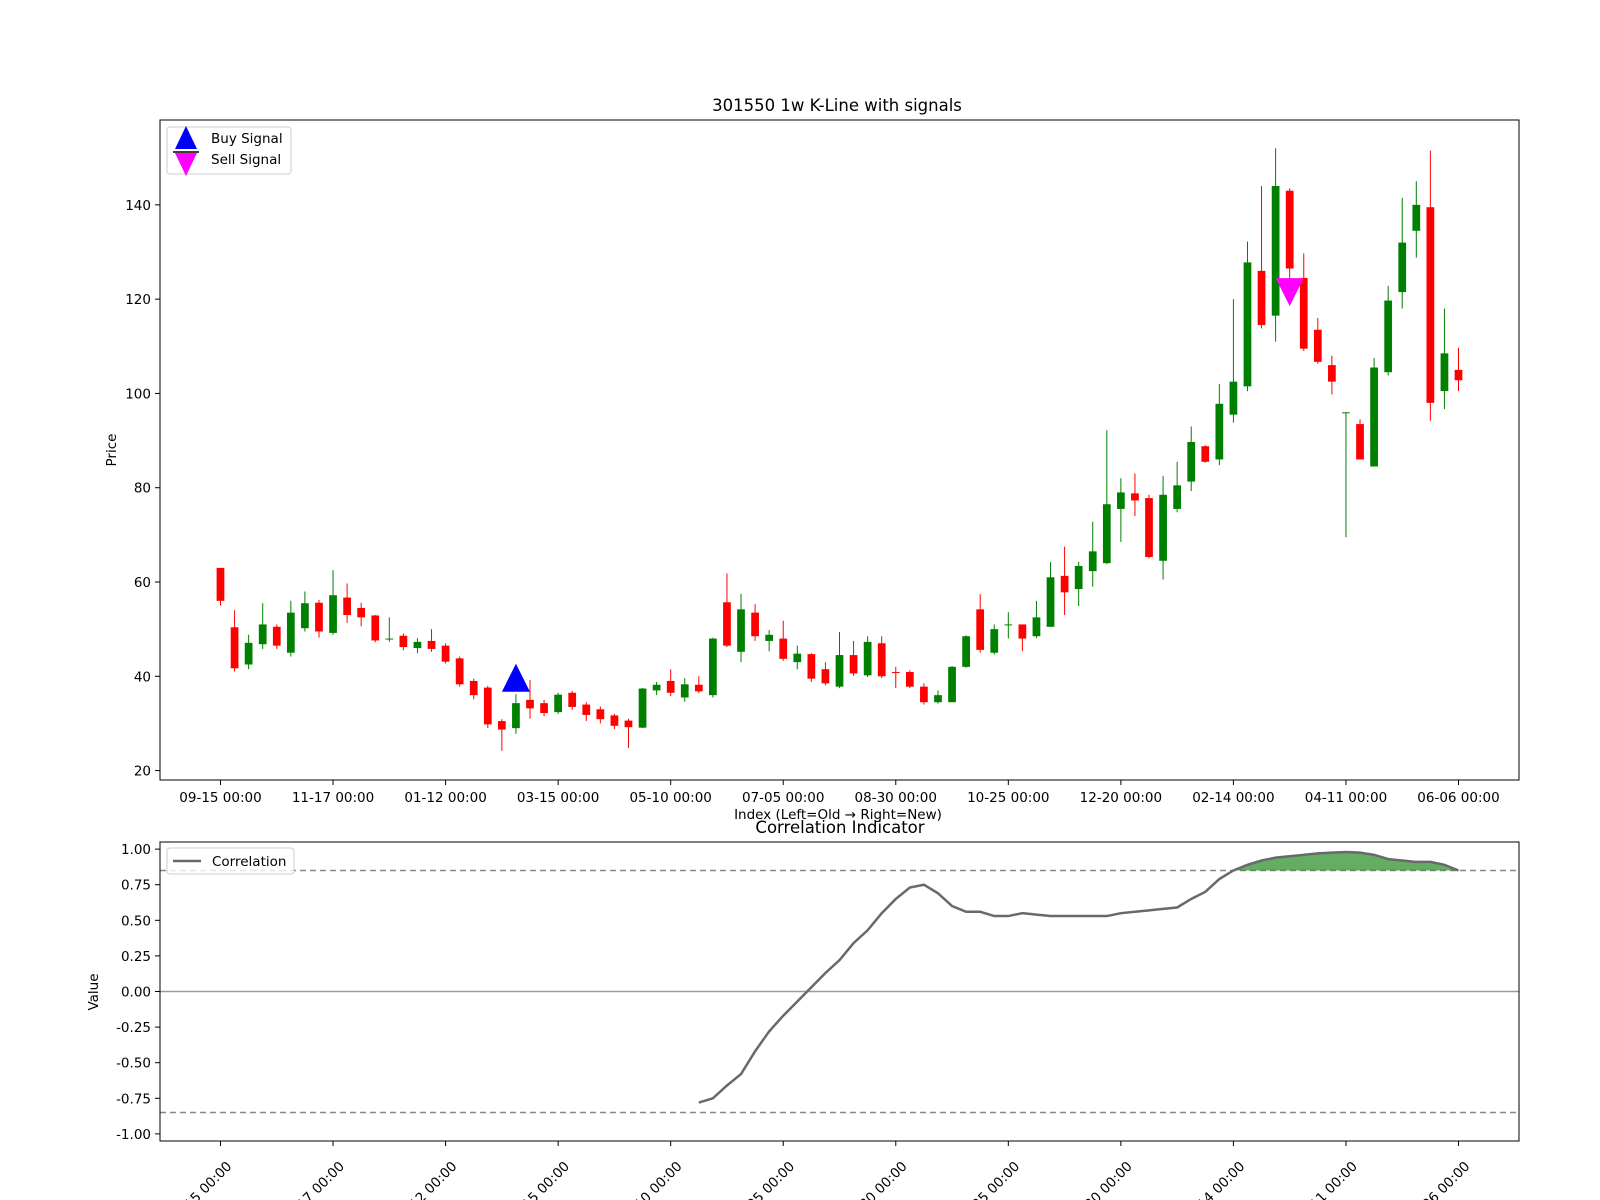 Image resolution: width=1600 pixels, height=1200 pixels. I want to click on y-tick-label: 60, so click(142, 583).